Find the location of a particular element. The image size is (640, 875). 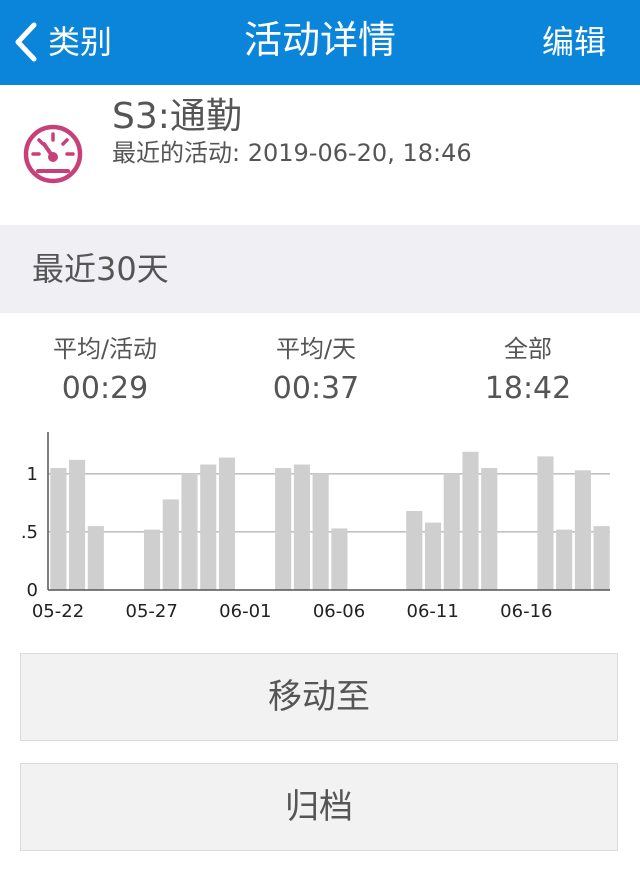

stat-label: 全部 is located at coordinates (528, 349).